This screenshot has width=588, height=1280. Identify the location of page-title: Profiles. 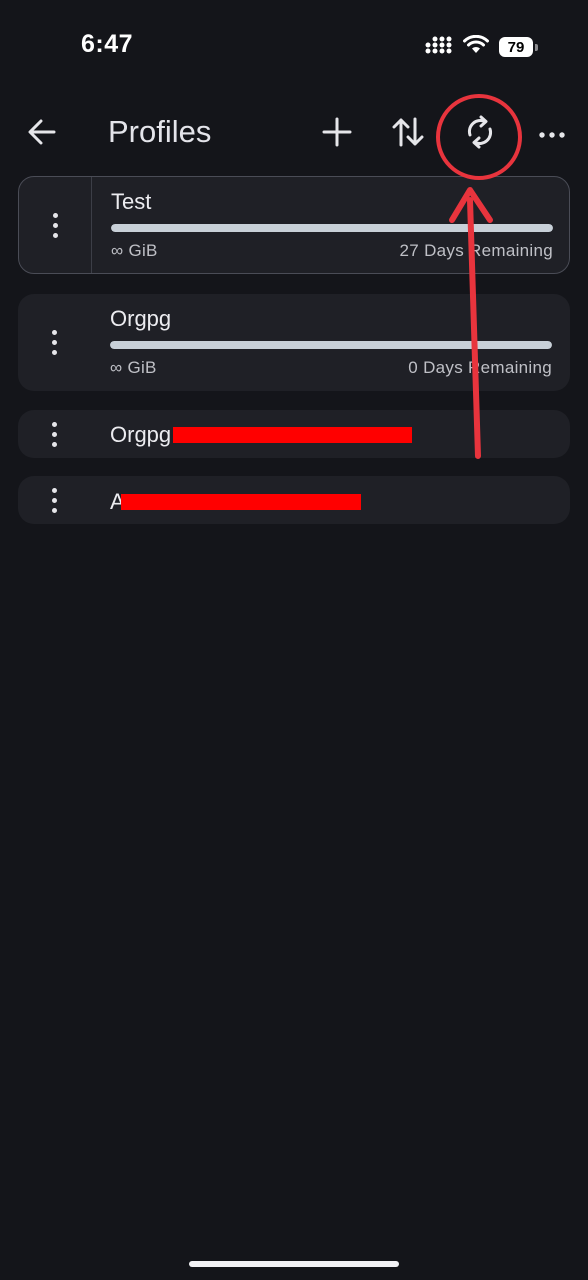
(160, 131).